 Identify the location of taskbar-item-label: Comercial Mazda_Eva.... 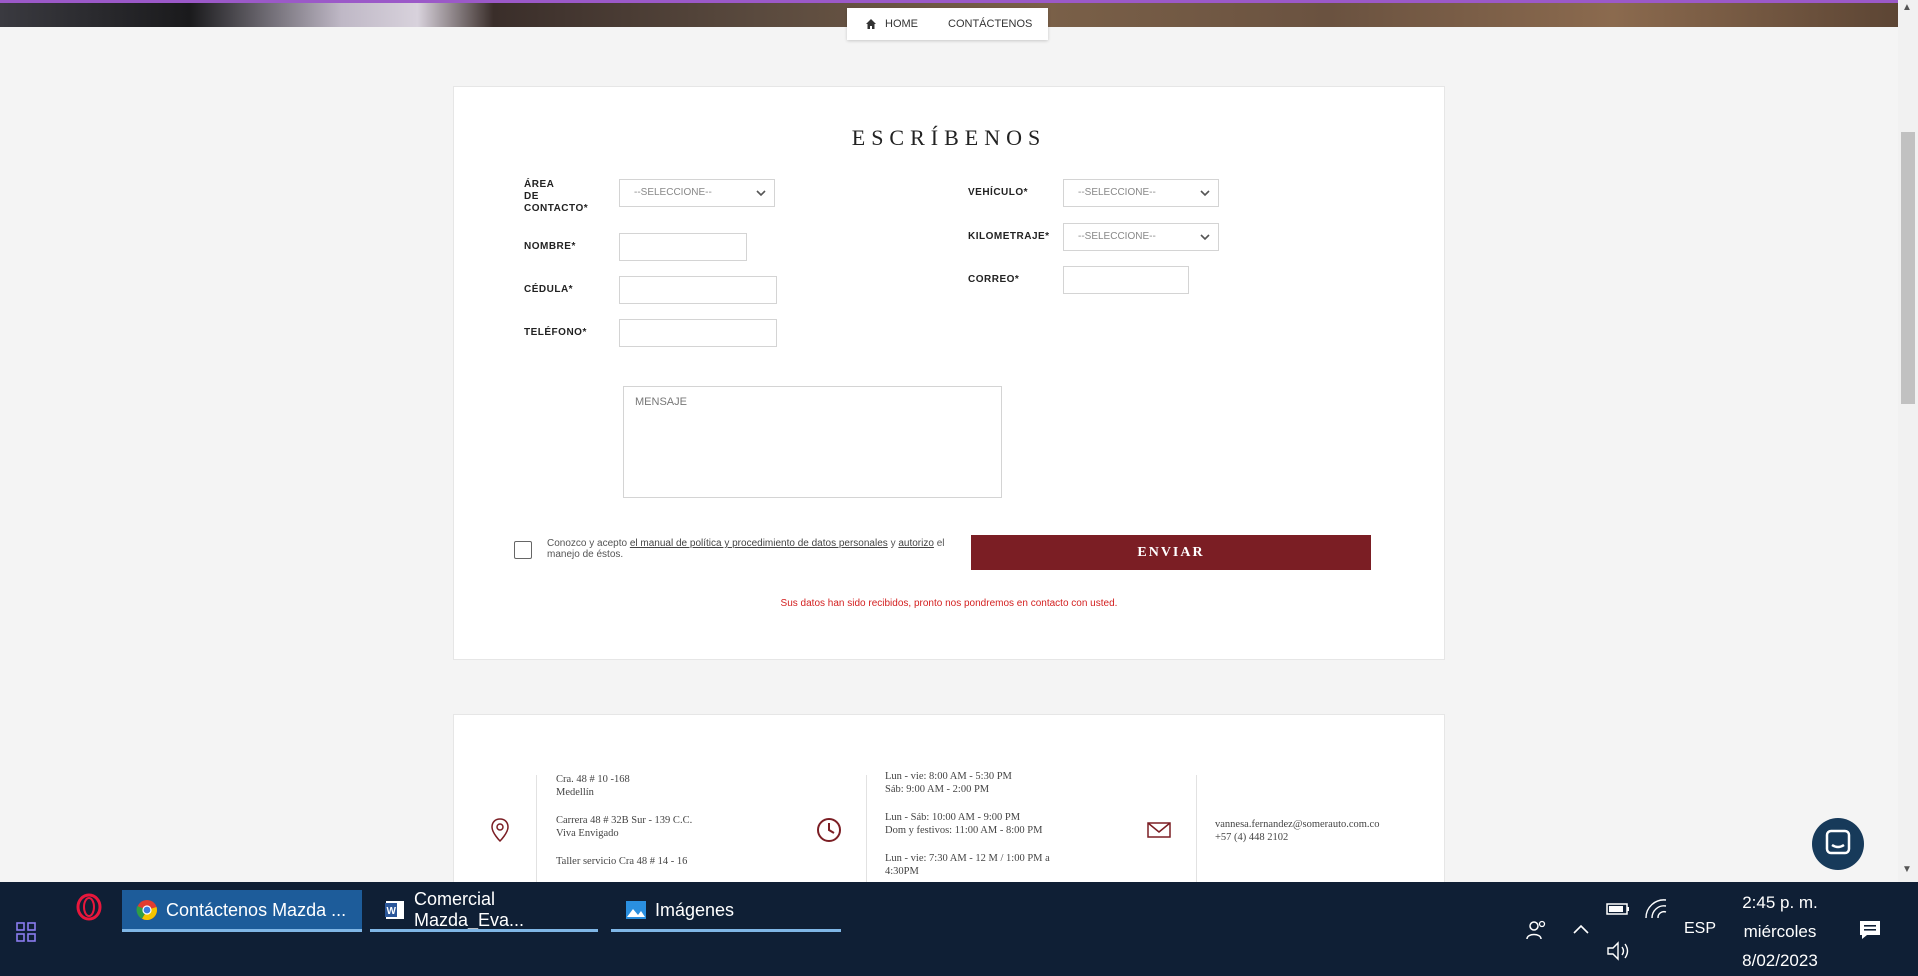
(469, 909).